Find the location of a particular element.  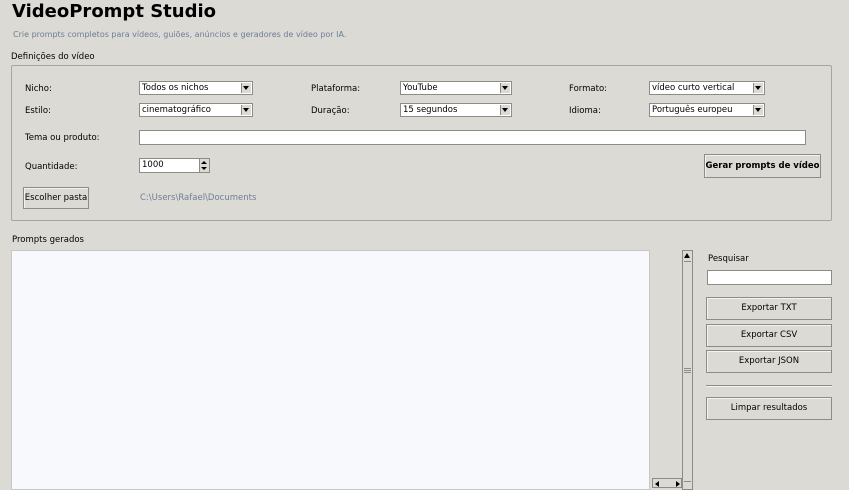

generate-prompts-button: Gerar prompts de vídeo is located at coordinates (762, 166).